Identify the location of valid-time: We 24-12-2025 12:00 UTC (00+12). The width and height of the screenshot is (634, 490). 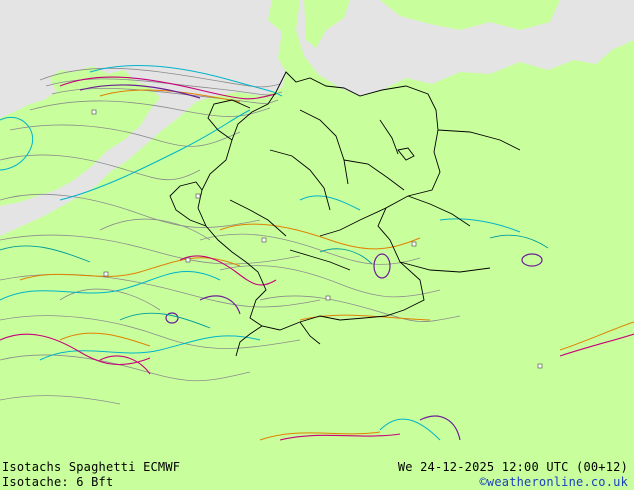
(512, 467).